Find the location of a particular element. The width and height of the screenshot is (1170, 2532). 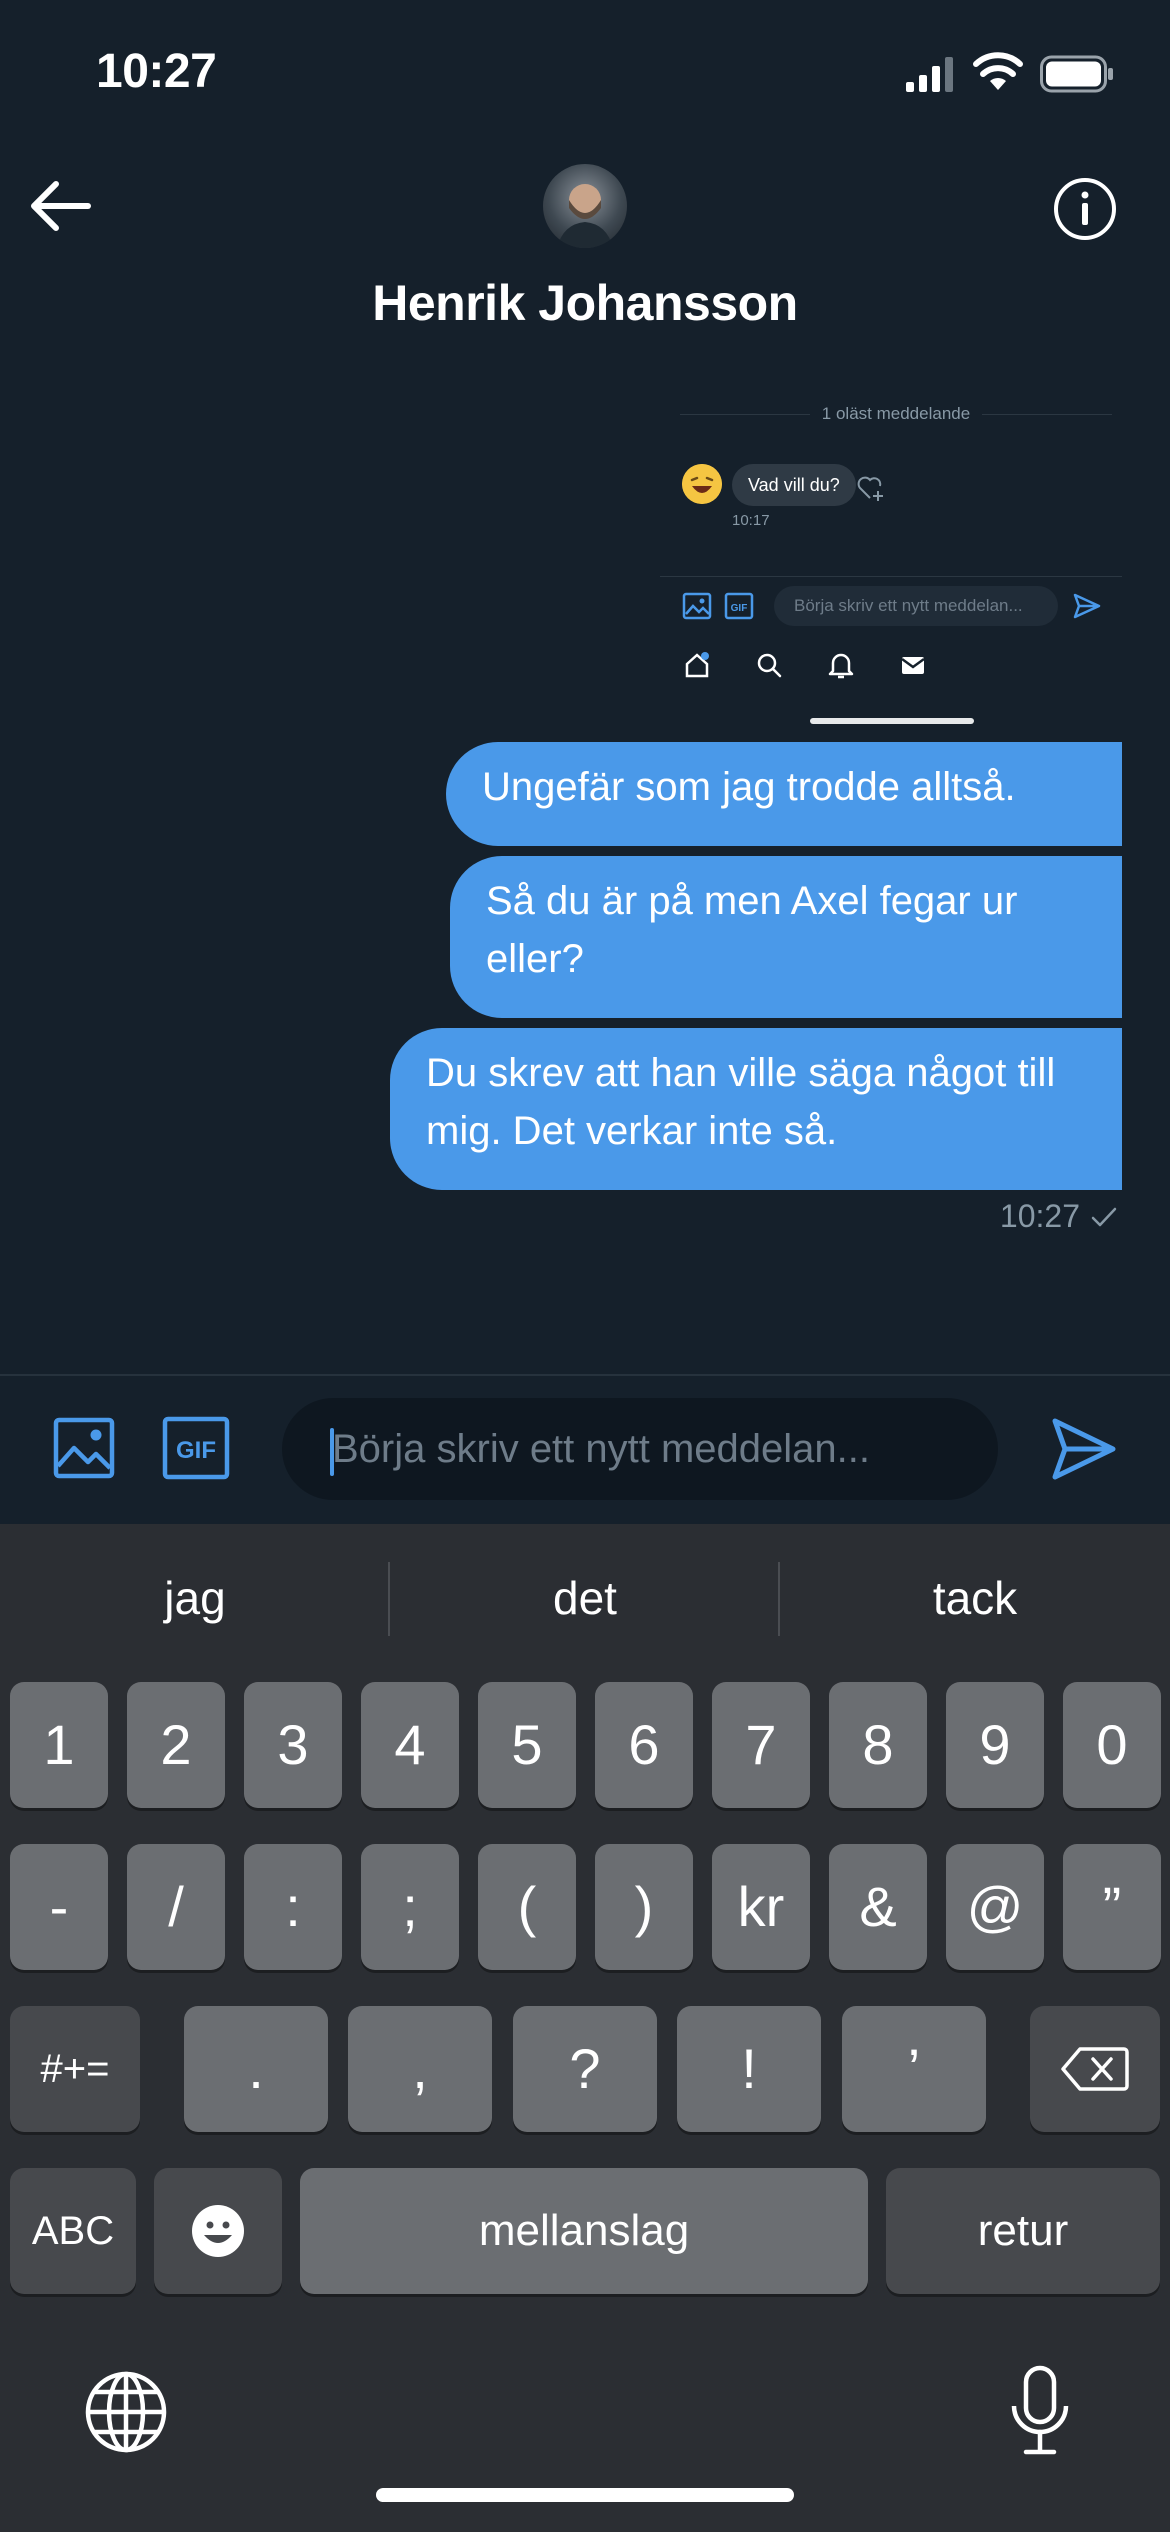

key-comma: , is located at coordinates (420, 2069).